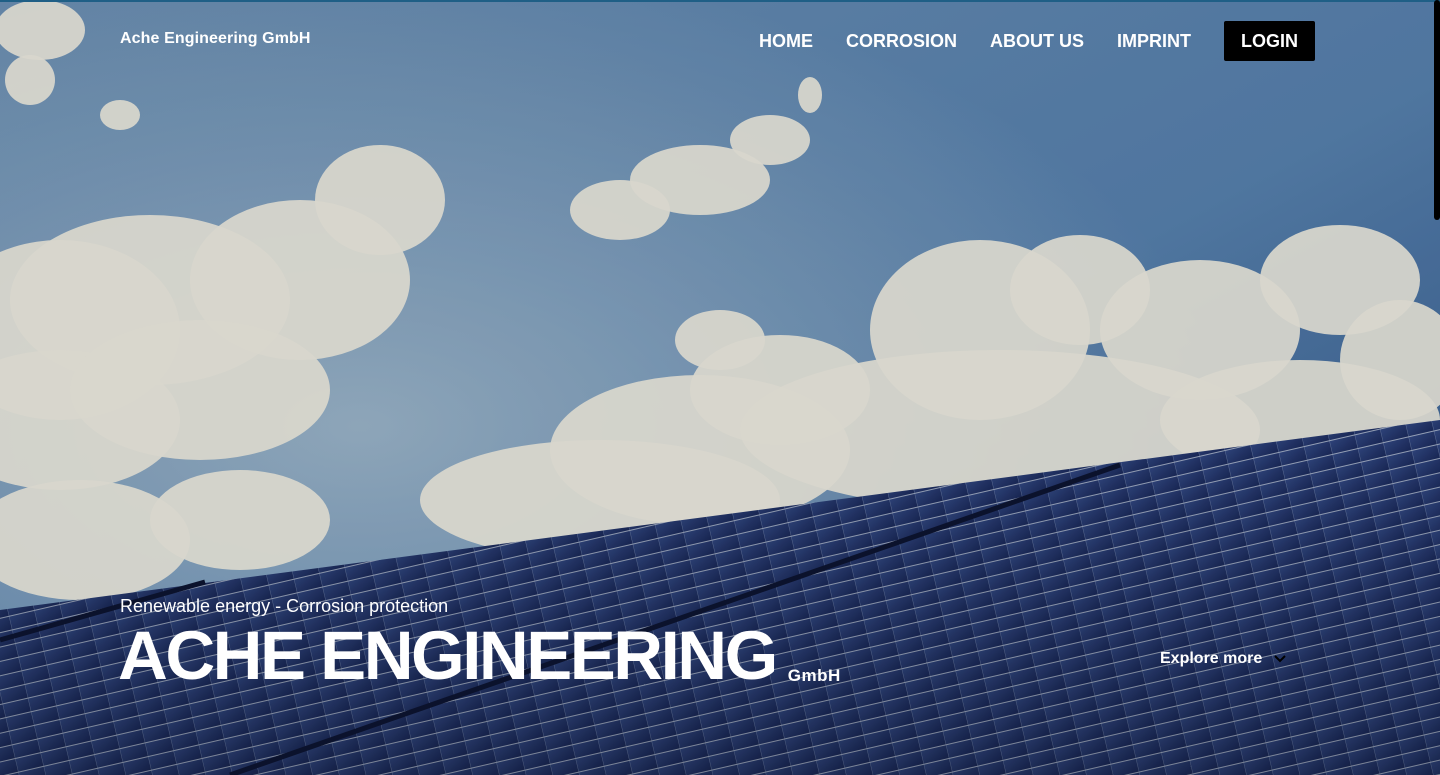 The width and height of the screenshot is (1440, 775). Describe the element at coordinates (1269, 41) in the screenshot. I see `login-button: LOGIN` at that location.